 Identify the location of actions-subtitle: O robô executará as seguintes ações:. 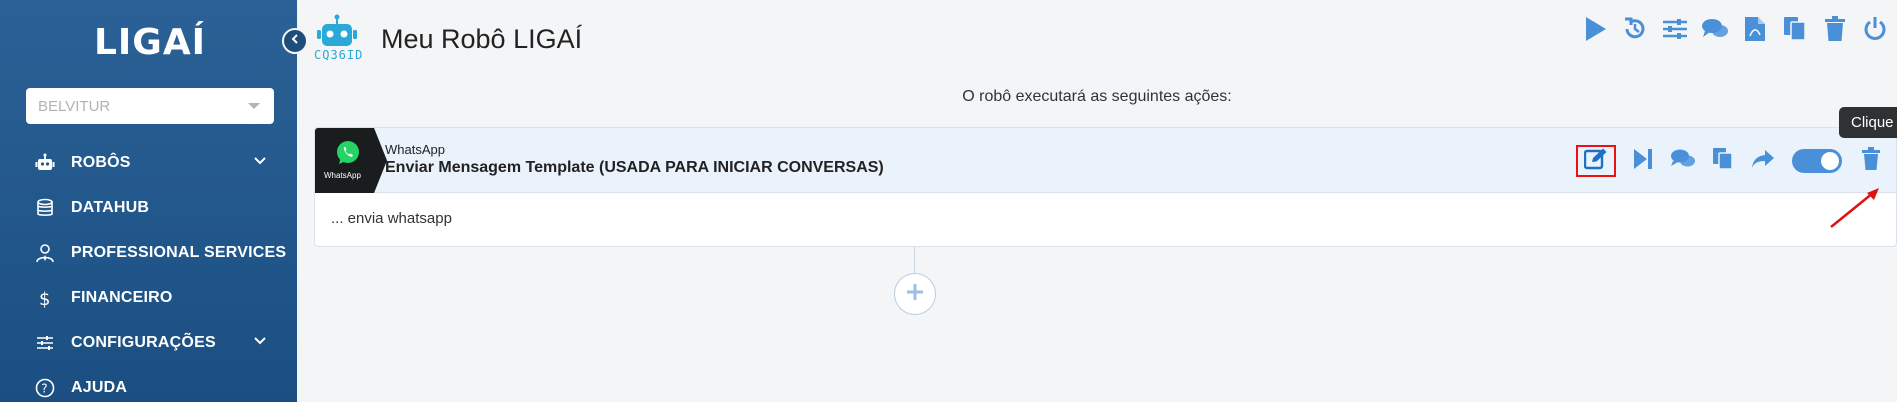
(1097, 96).